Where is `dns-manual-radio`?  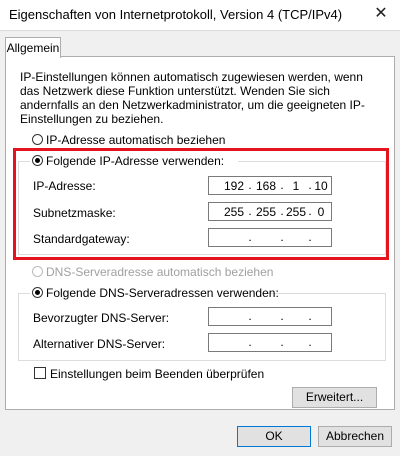
dns-manual-radio is located at coordinates (37, 292).